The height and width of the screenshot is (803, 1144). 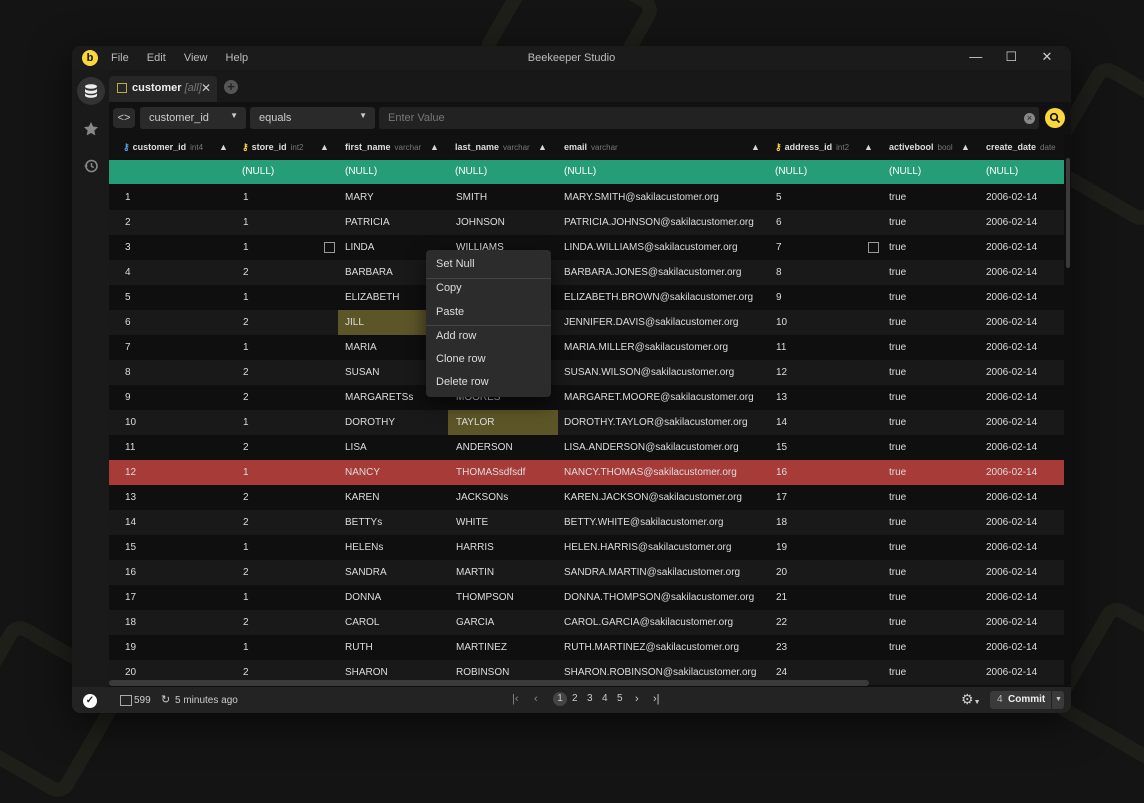 What do you see at coordinates (372, 297) in the screenshot?
I see `cell-first-name: ELIZABETH` at bounding box center [372, 297].